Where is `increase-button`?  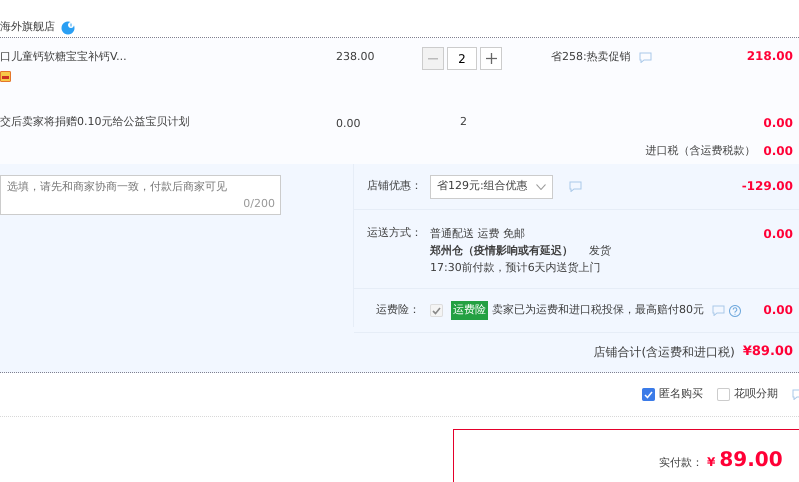
increase-button is located at coordinates (491, 58).